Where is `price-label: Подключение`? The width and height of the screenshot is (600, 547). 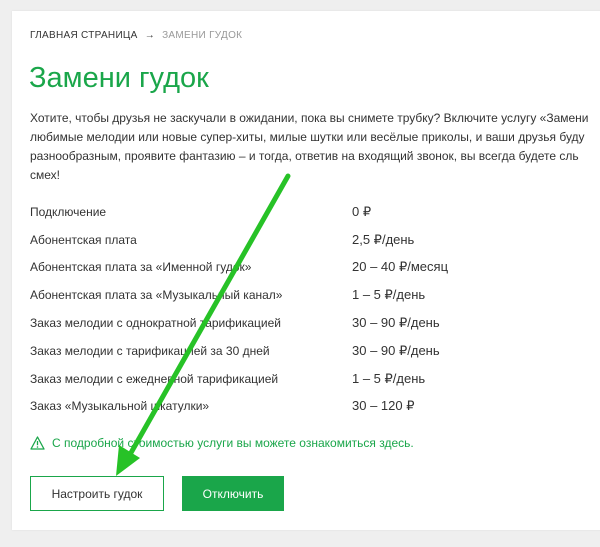 price-label: Подключение is located at coordinates (68, 211).